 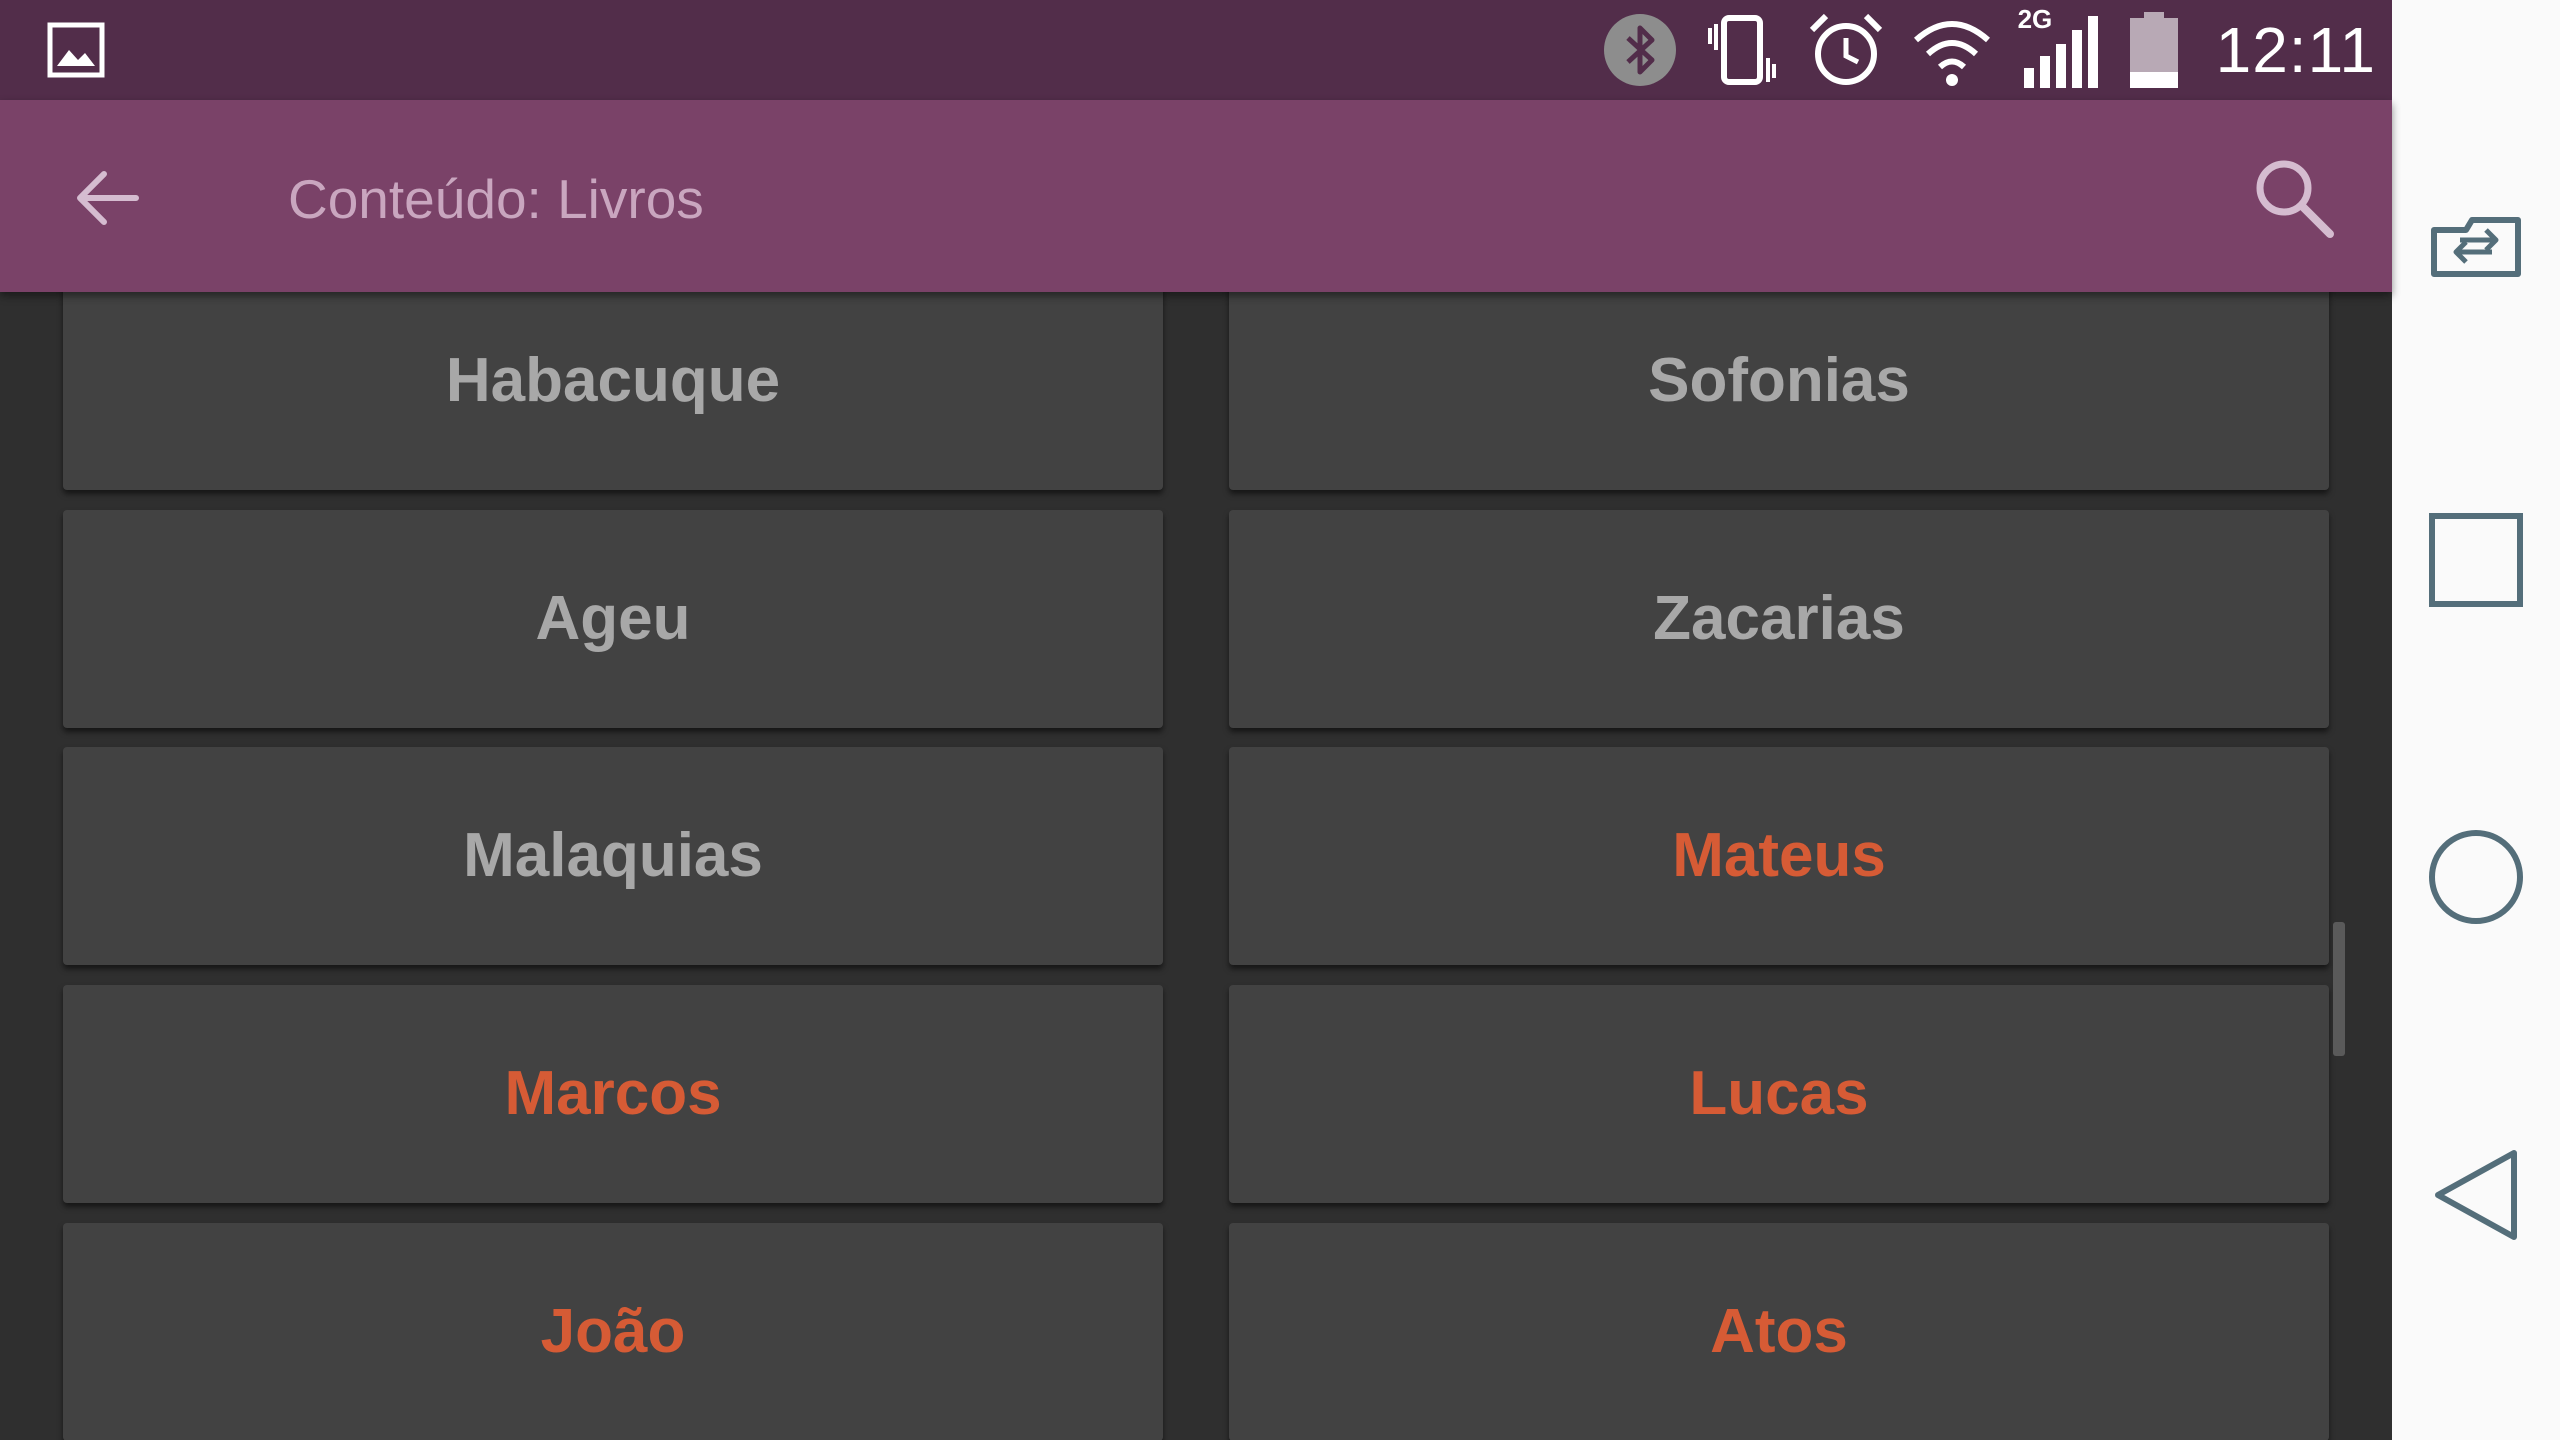 I want to click on book-card-joao: João, so click(x=613, y=1331).